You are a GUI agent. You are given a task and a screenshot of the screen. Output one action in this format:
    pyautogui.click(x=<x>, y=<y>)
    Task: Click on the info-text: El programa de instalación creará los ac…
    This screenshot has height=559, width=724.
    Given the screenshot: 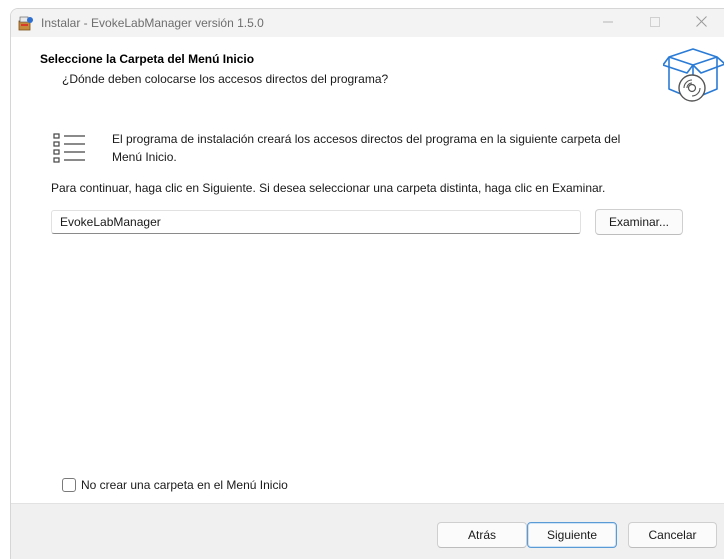 What is the action you would take?
    pyautogui.click(x=397, y=148)
    